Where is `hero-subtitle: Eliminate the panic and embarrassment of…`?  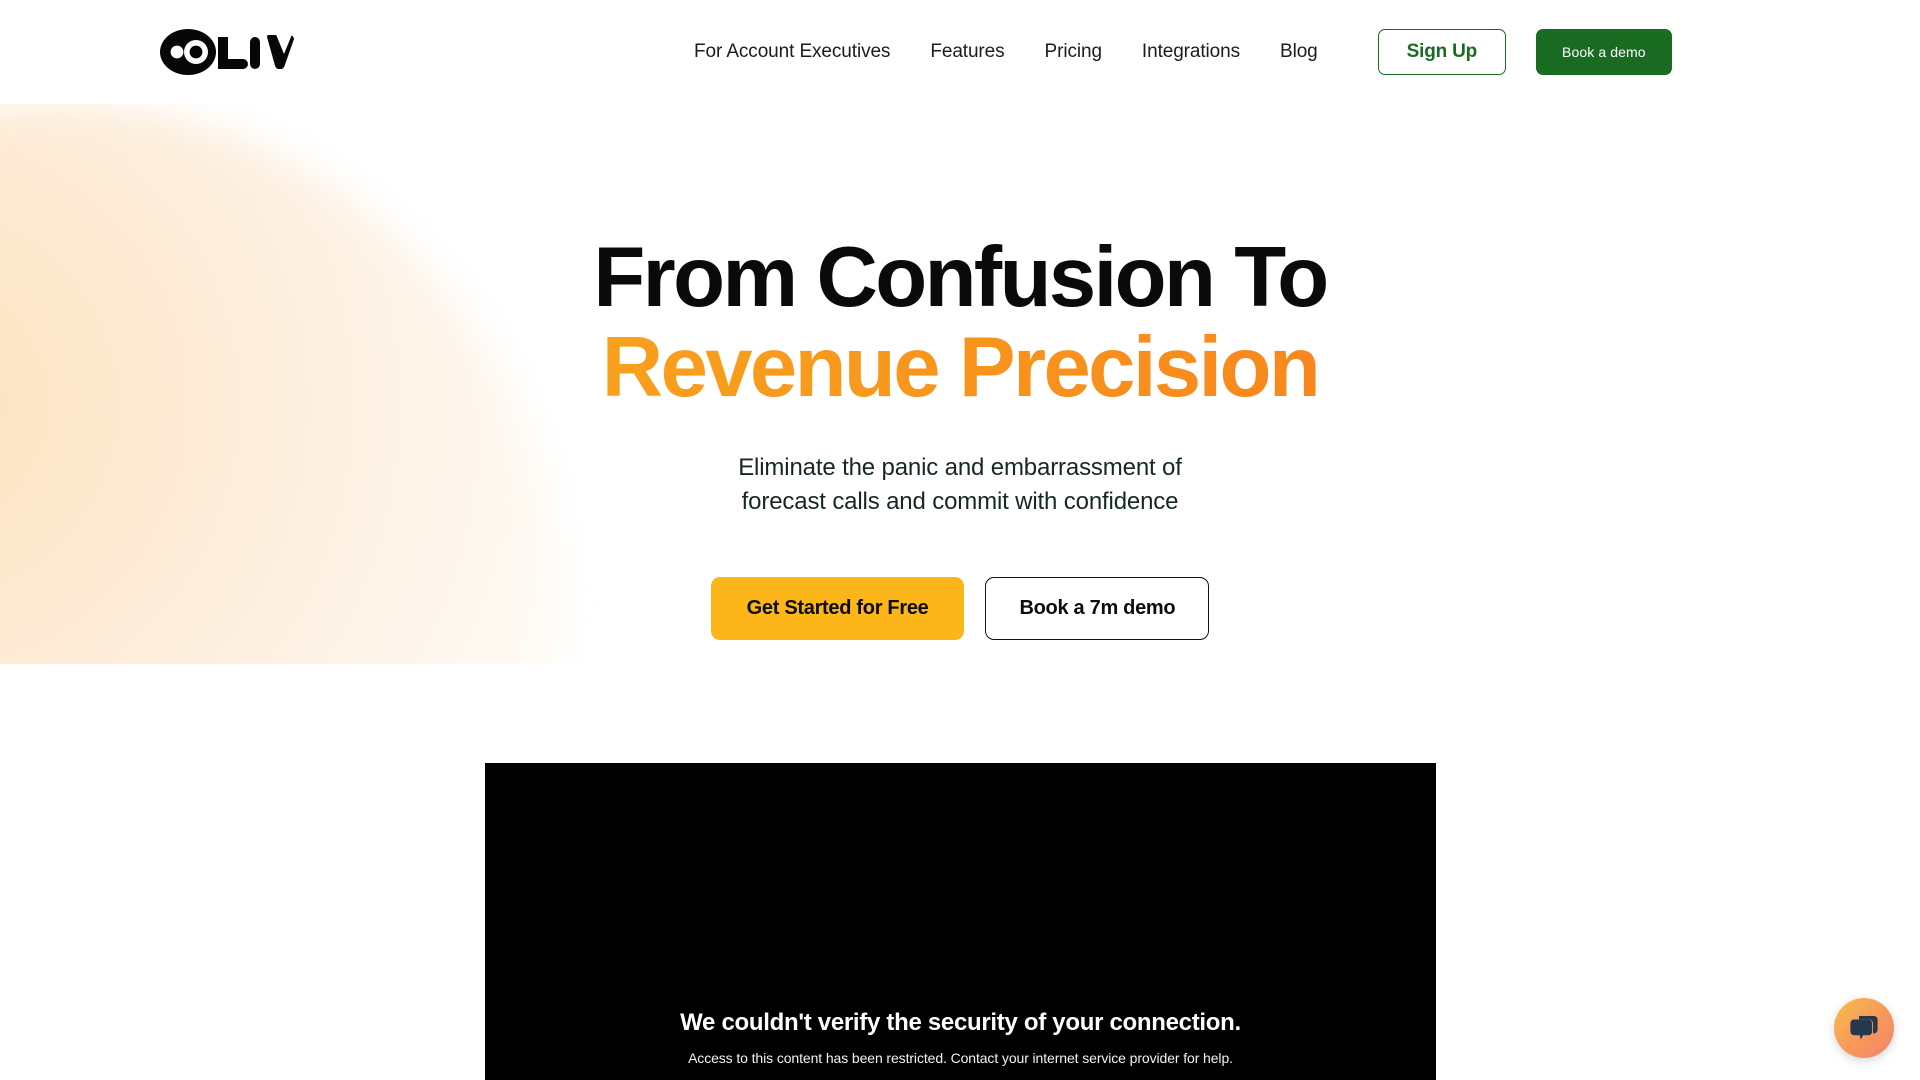
hero-subtitle: Eliminate the panic and embarrassment of… is located at coordinates (960, 485).